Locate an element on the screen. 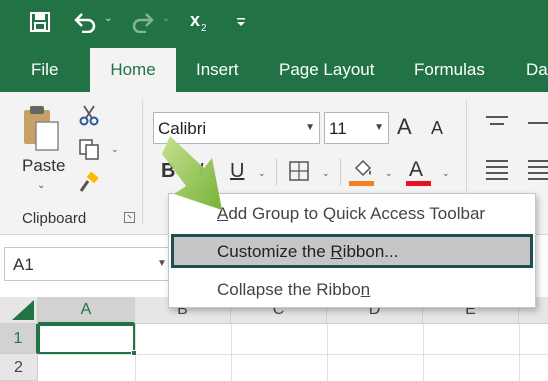  clipboard-launcher-icon is located at coordinates (129, 217).